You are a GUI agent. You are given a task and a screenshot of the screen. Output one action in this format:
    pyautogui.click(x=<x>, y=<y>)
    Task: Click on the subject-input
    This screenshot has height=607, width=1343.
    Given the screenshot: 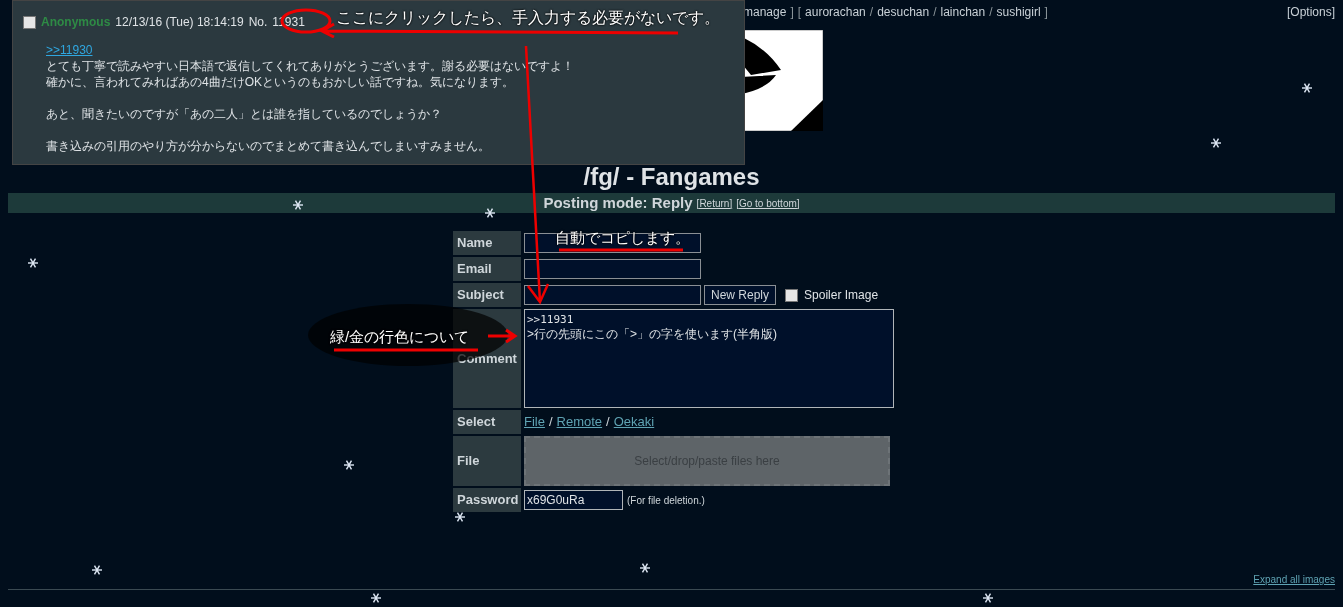 What is the action you would take?
    pyautogui.click(x=612, y=295)
    